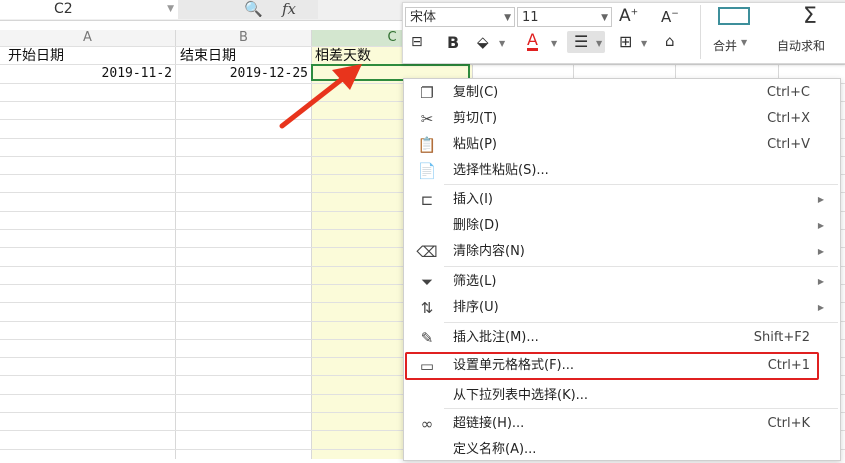  Describe the element at coordinates (244, 38) in the screenshot. I see `column-header-b: B` at that location.